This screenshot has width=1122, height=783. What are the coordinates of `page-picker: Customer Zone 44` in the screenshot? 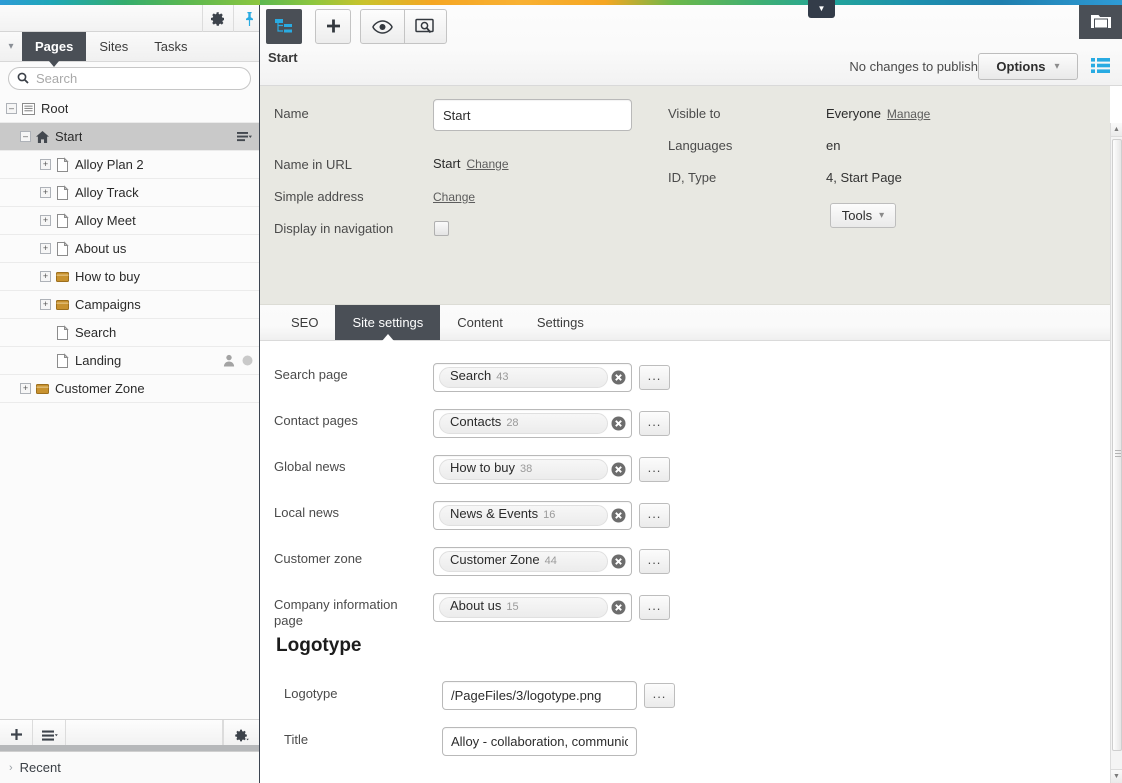 It's located at (532, 561).